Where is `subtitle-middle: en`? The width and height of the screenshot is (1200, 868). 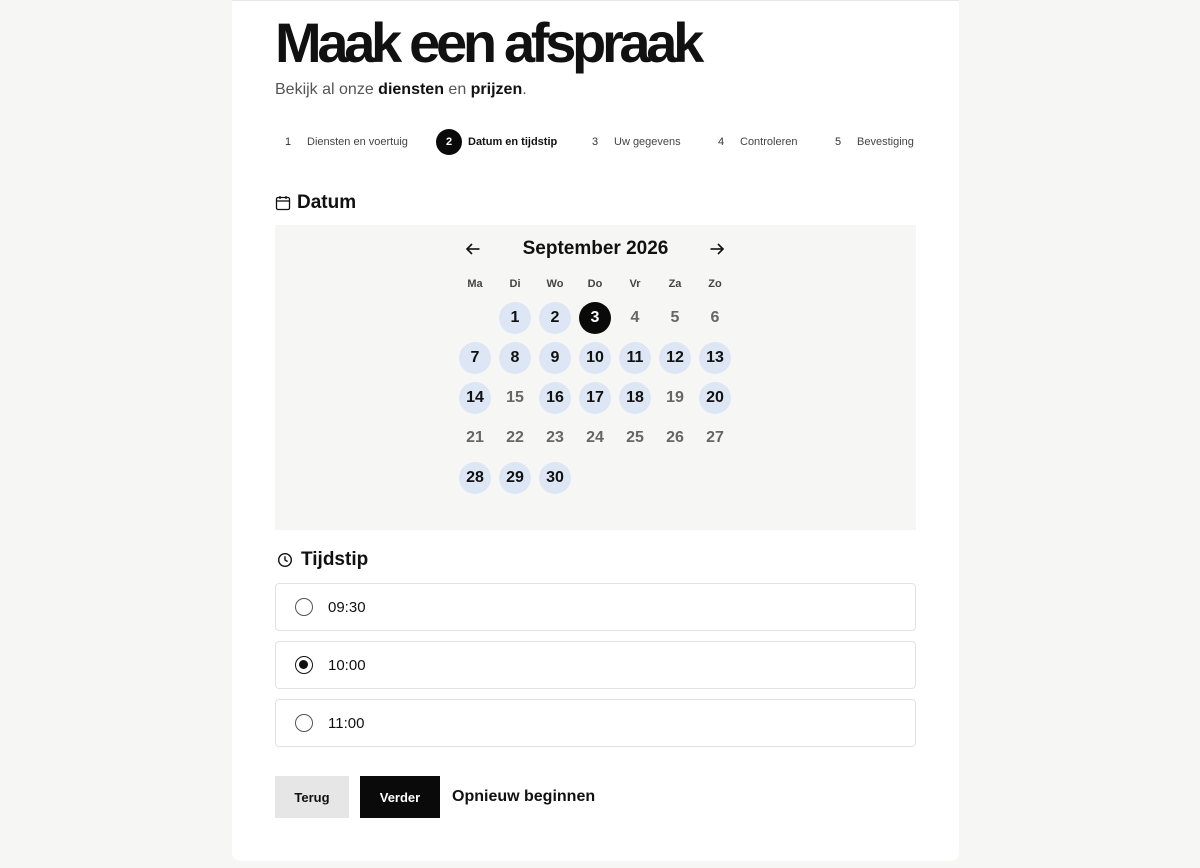
subtitle-middle: en is located at coordinates (457, 89).